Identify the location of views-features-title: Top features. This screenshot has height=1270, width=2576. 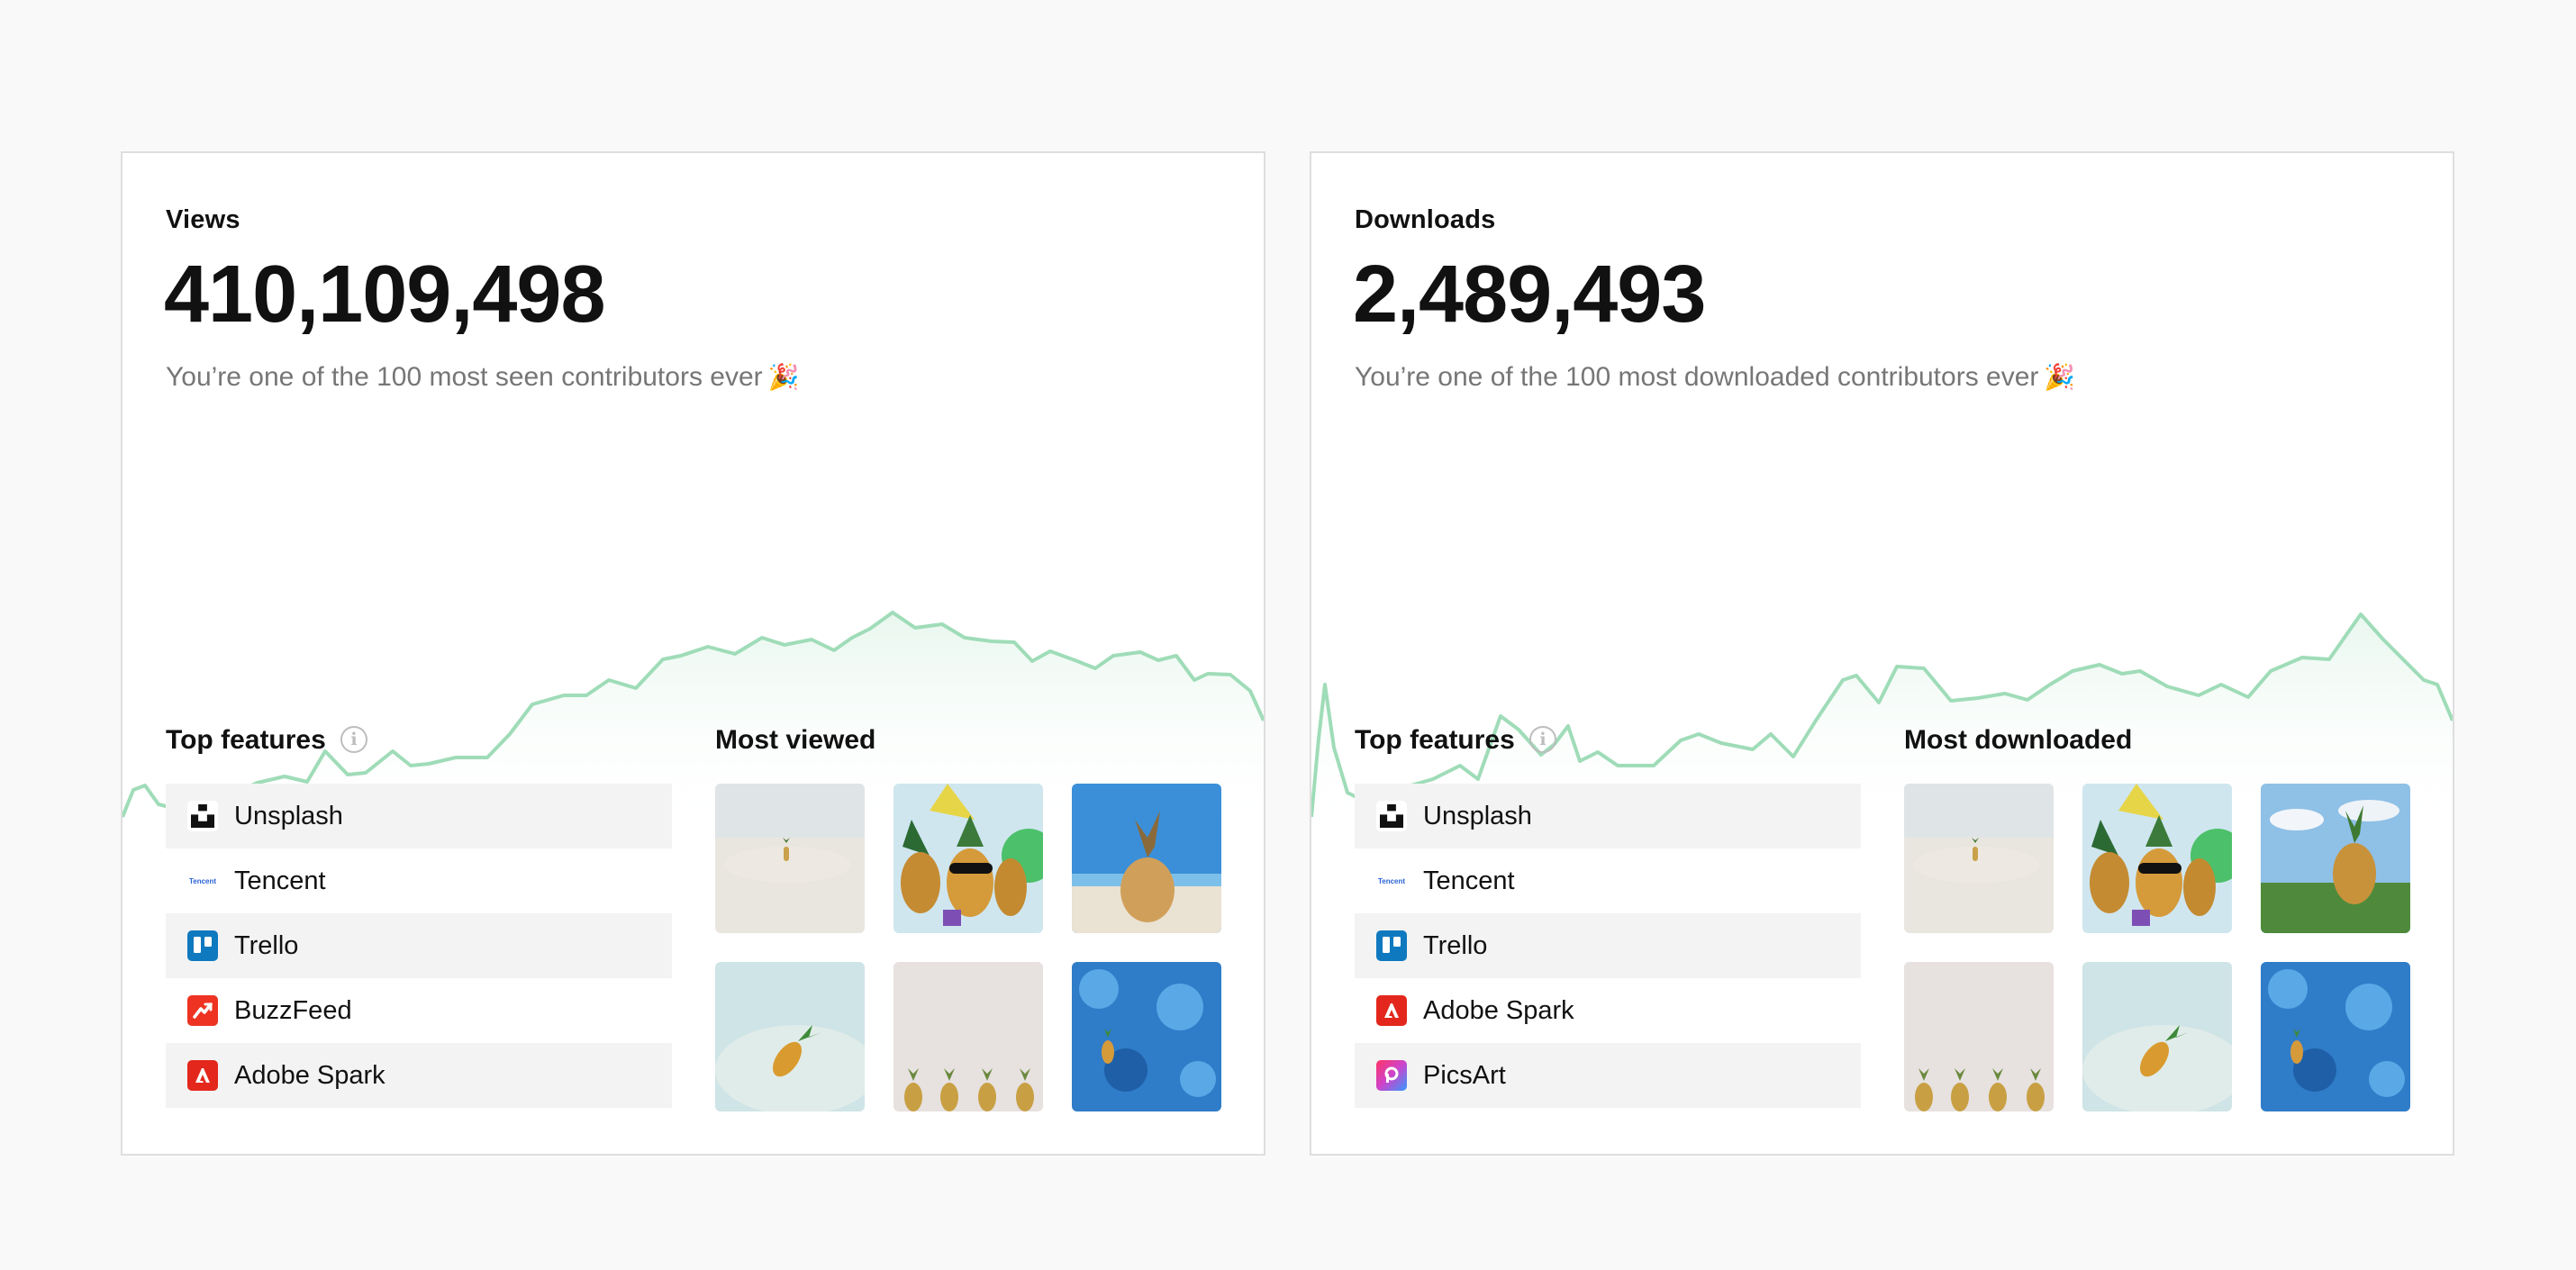
(246, 740).